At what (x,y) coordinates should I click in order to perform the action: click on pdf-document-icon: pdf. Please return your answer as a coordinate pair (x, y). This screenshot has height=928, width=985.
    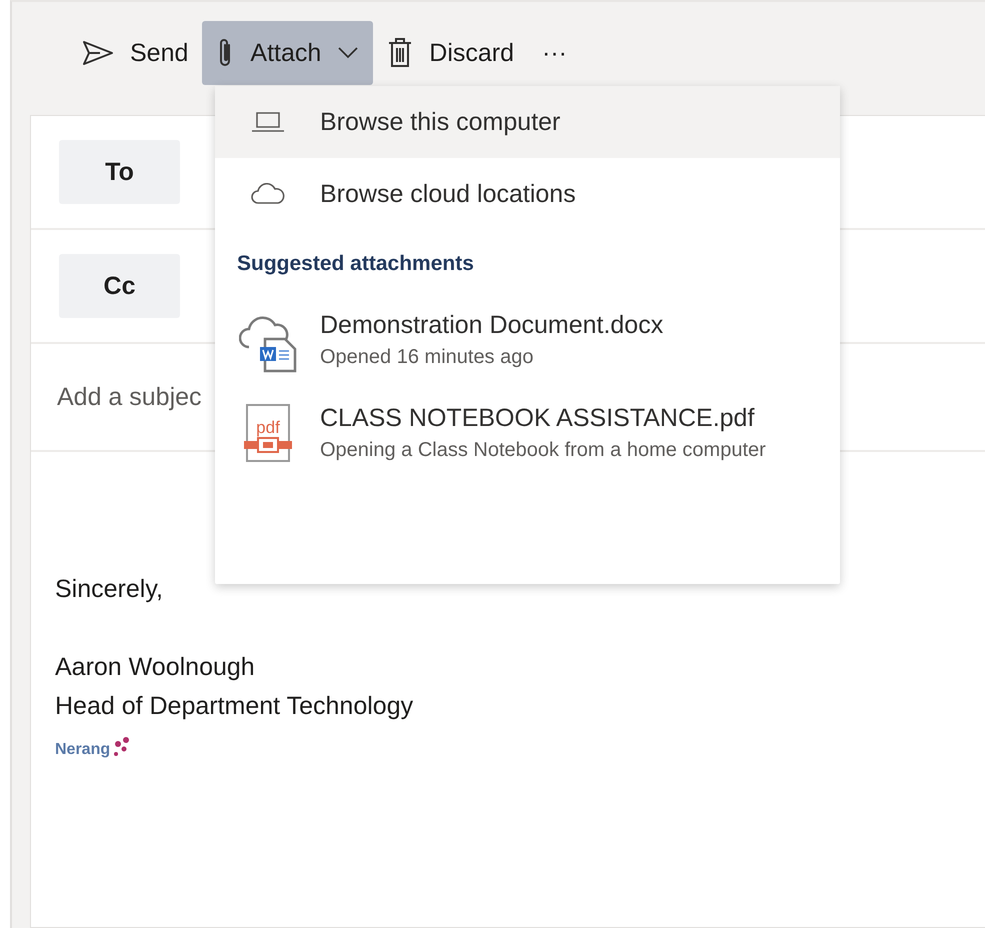
    Looking at the image, I should click on (267, 433).